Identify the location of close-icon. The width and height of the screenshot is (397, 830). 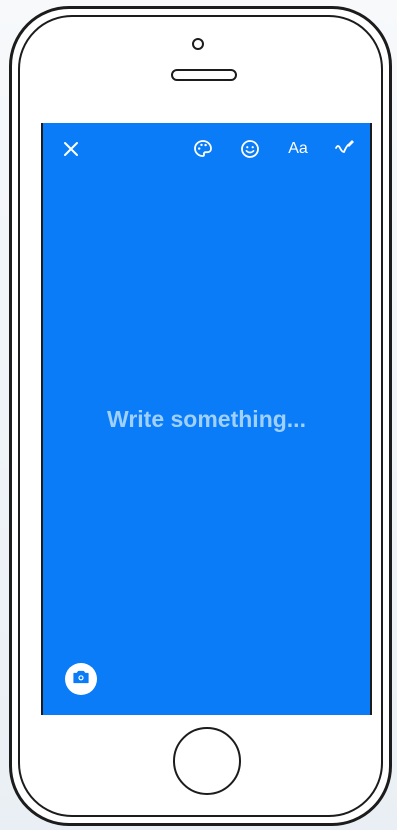
(71, 149).